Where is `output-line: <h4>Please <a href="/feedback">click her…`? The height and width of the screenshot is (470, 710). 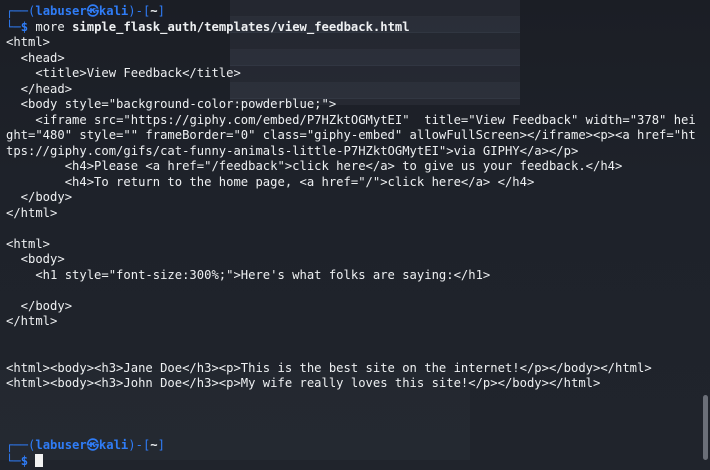 output-line: <h4>Please <a href="/feedback">click her… is located at coordinates (314, 166).